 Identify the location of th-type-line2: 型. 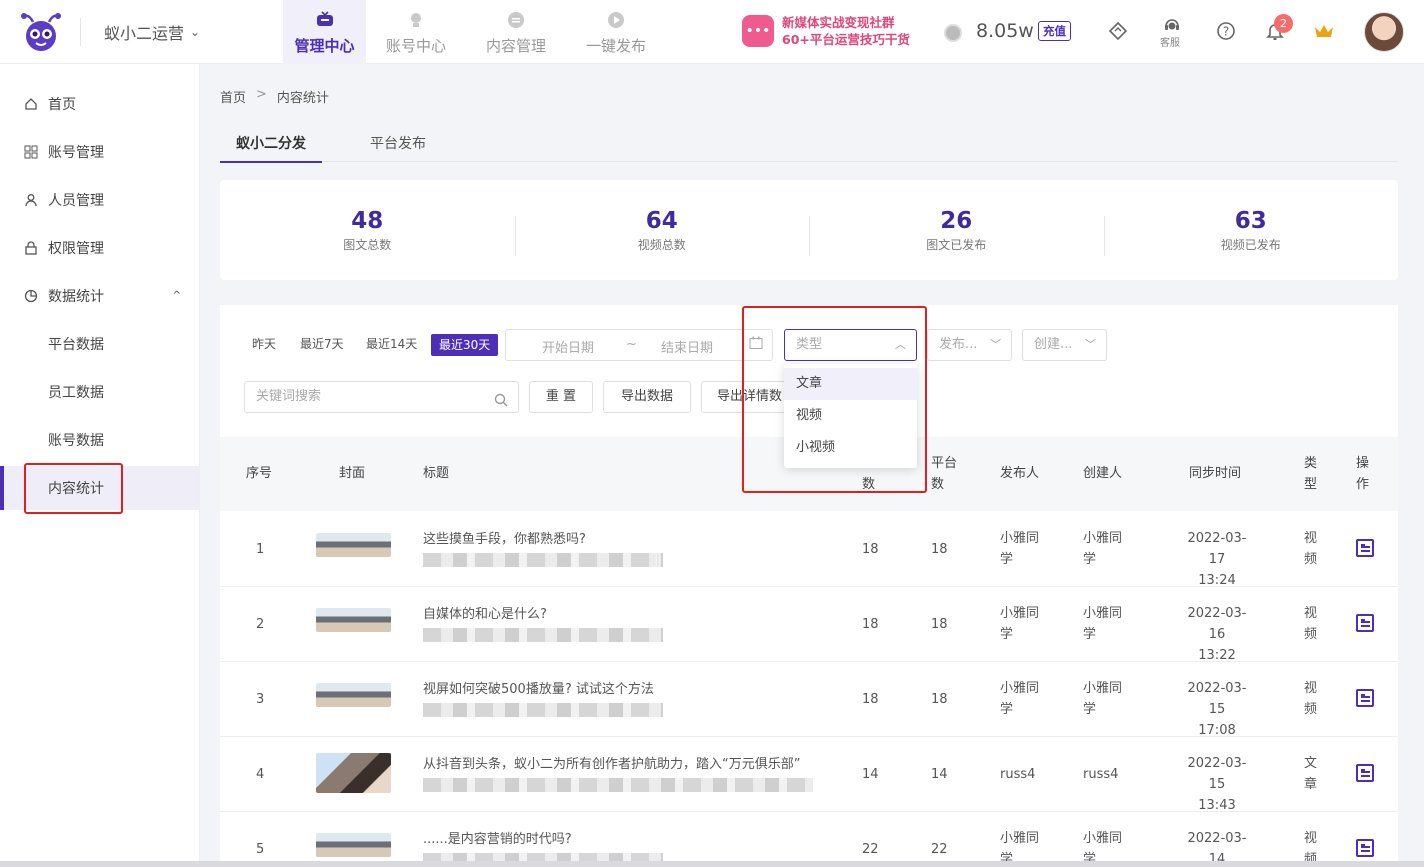
(1311, 484).